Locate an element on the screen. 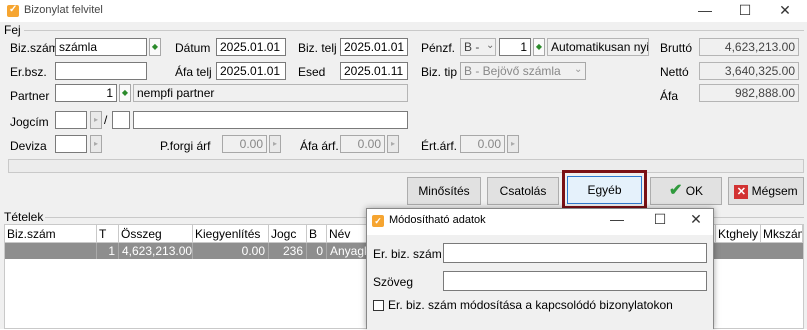 This screenshot has width=807, height=330. biz-tip-label: Biz. tip is located at coordinates (439, 72).